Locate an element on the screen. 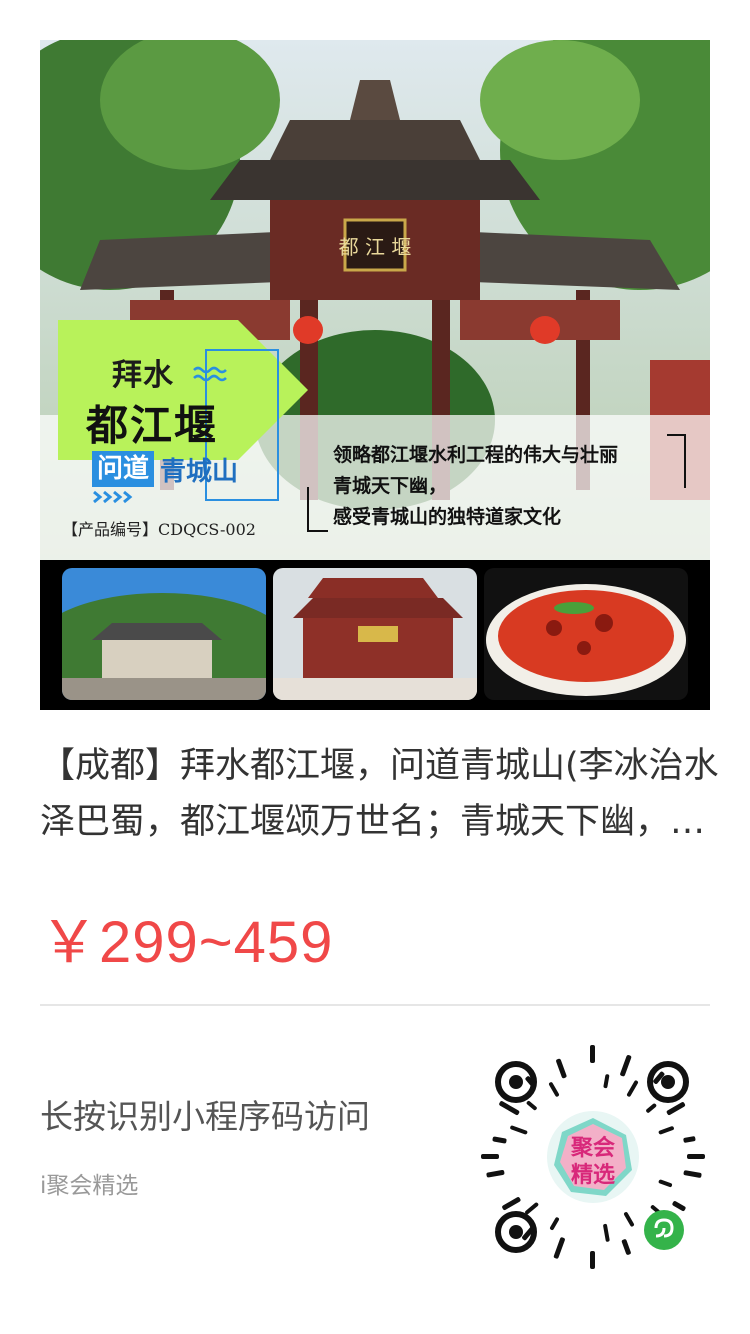 The height and width of the screenshot is (1334, 750). thumbnail-scenic-gate is located at coordinates (164, 634).